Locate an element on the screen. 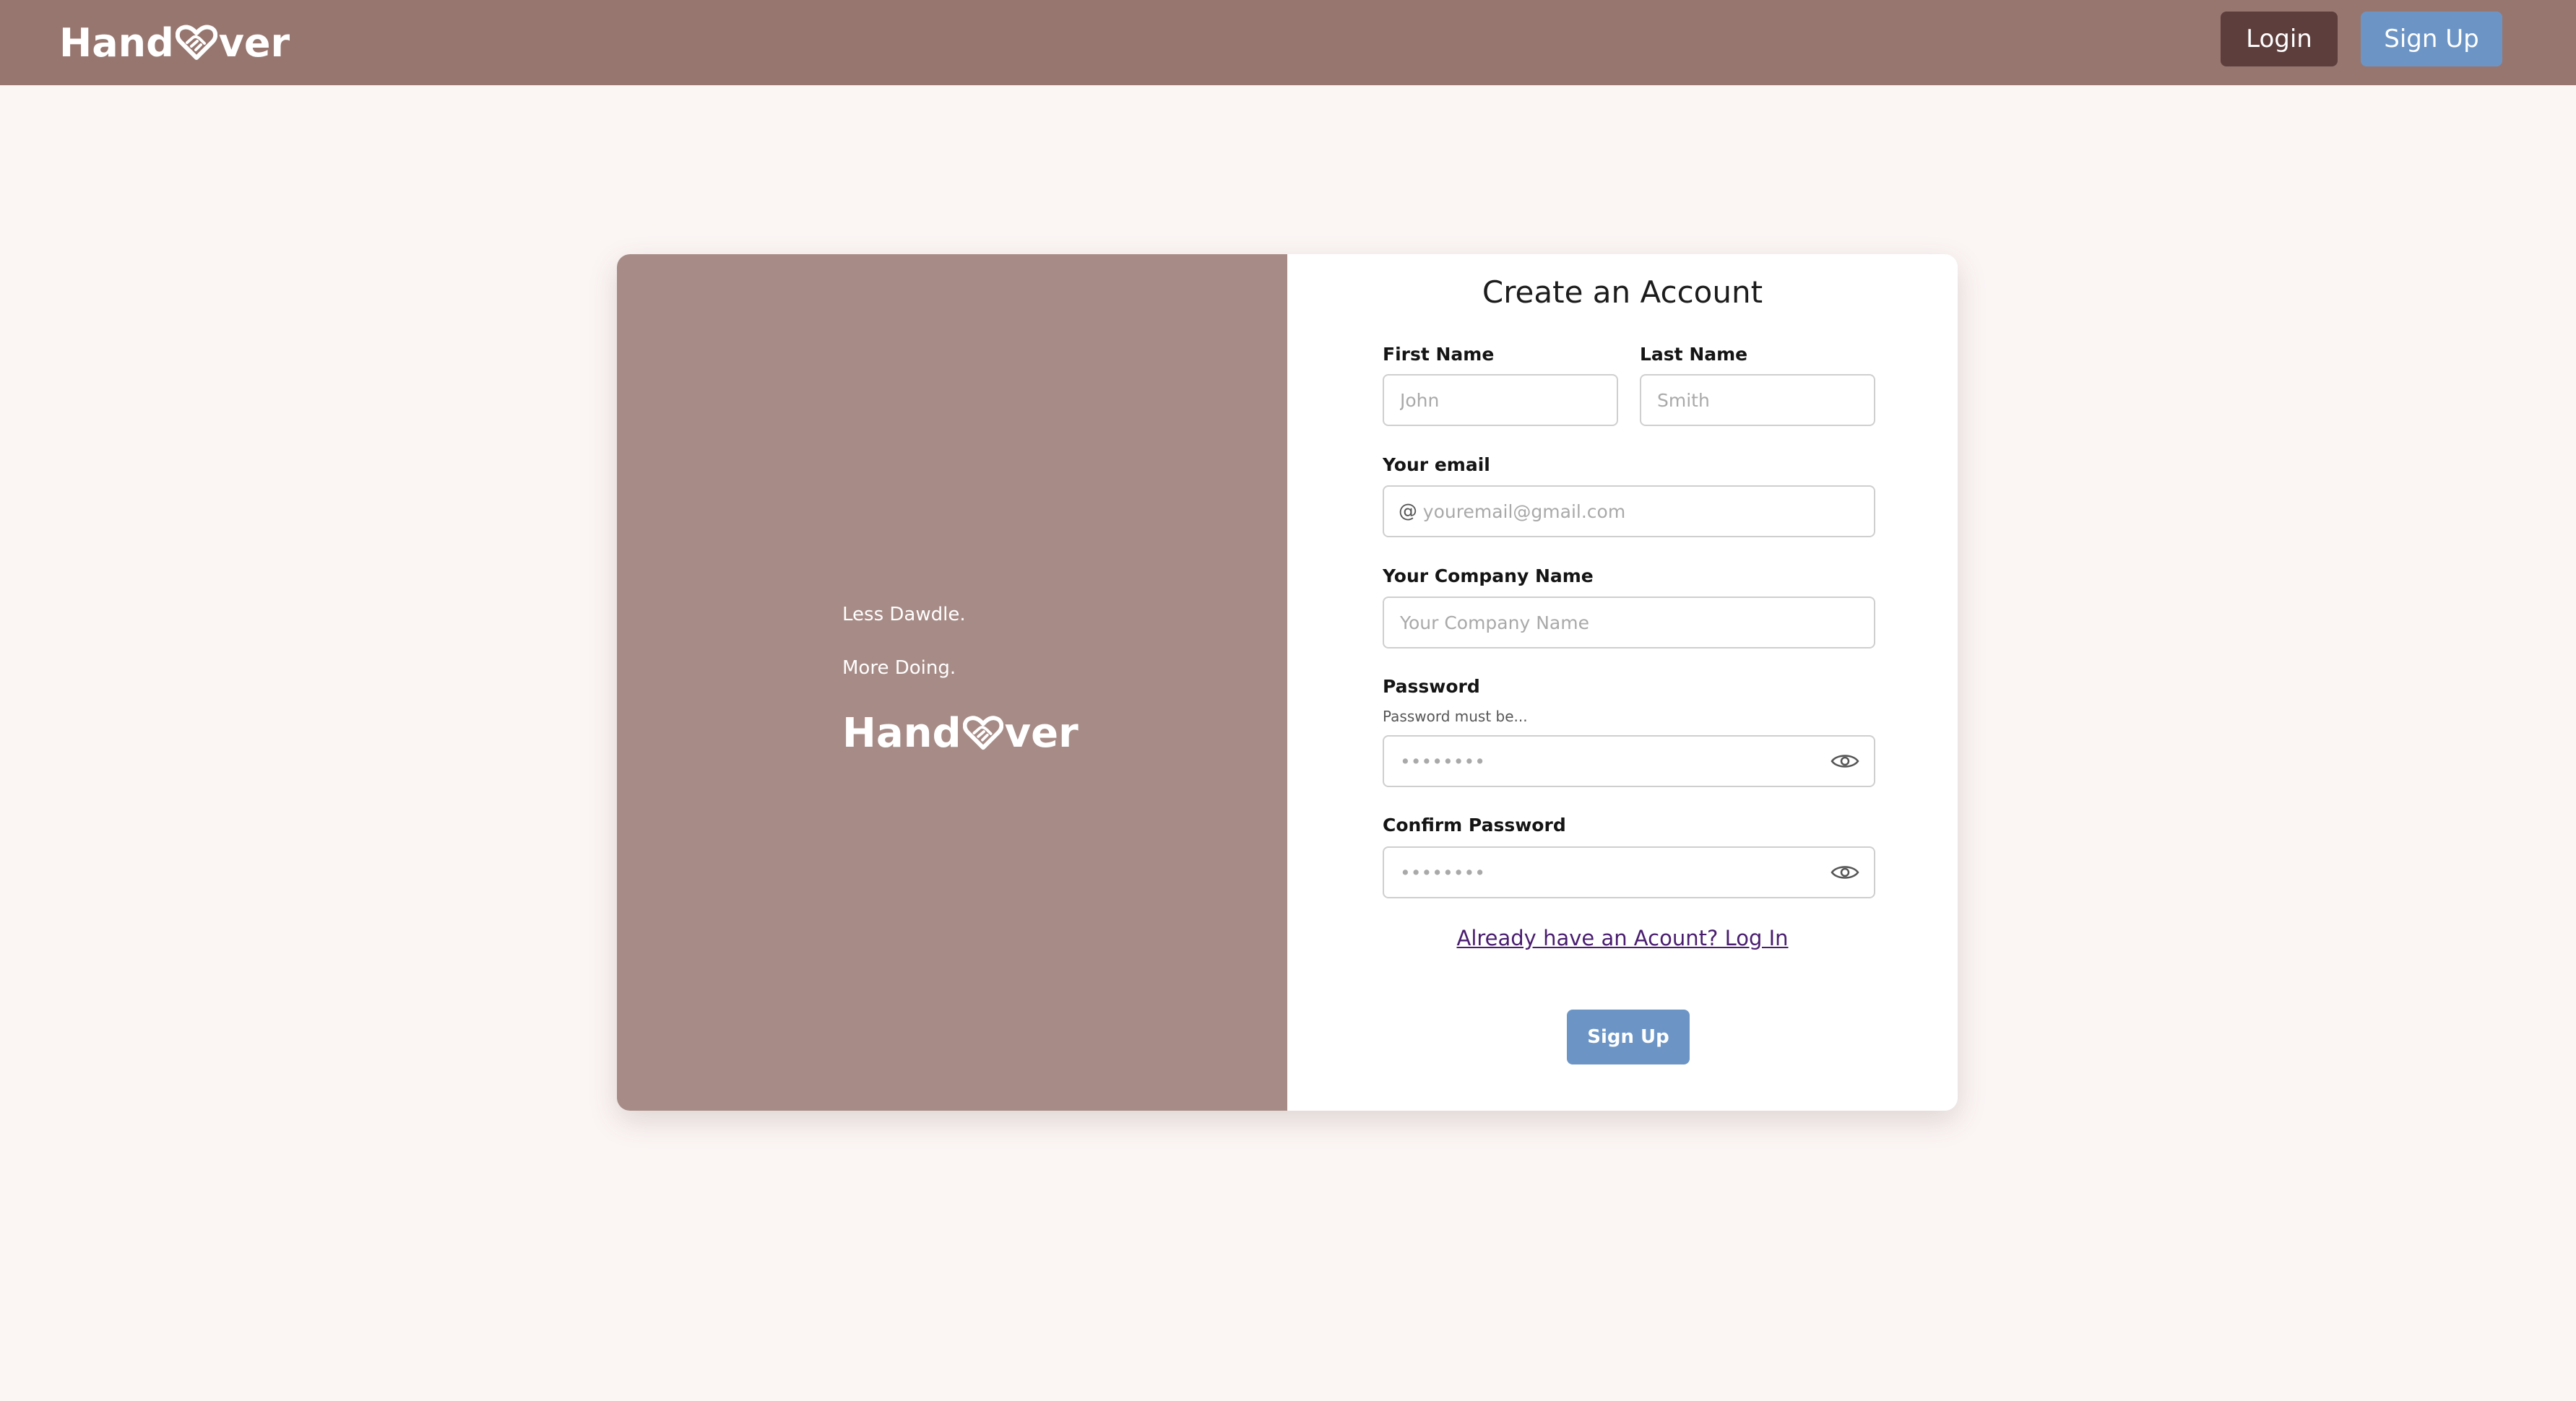  company-name-input is located at coordinates (1629, 622).